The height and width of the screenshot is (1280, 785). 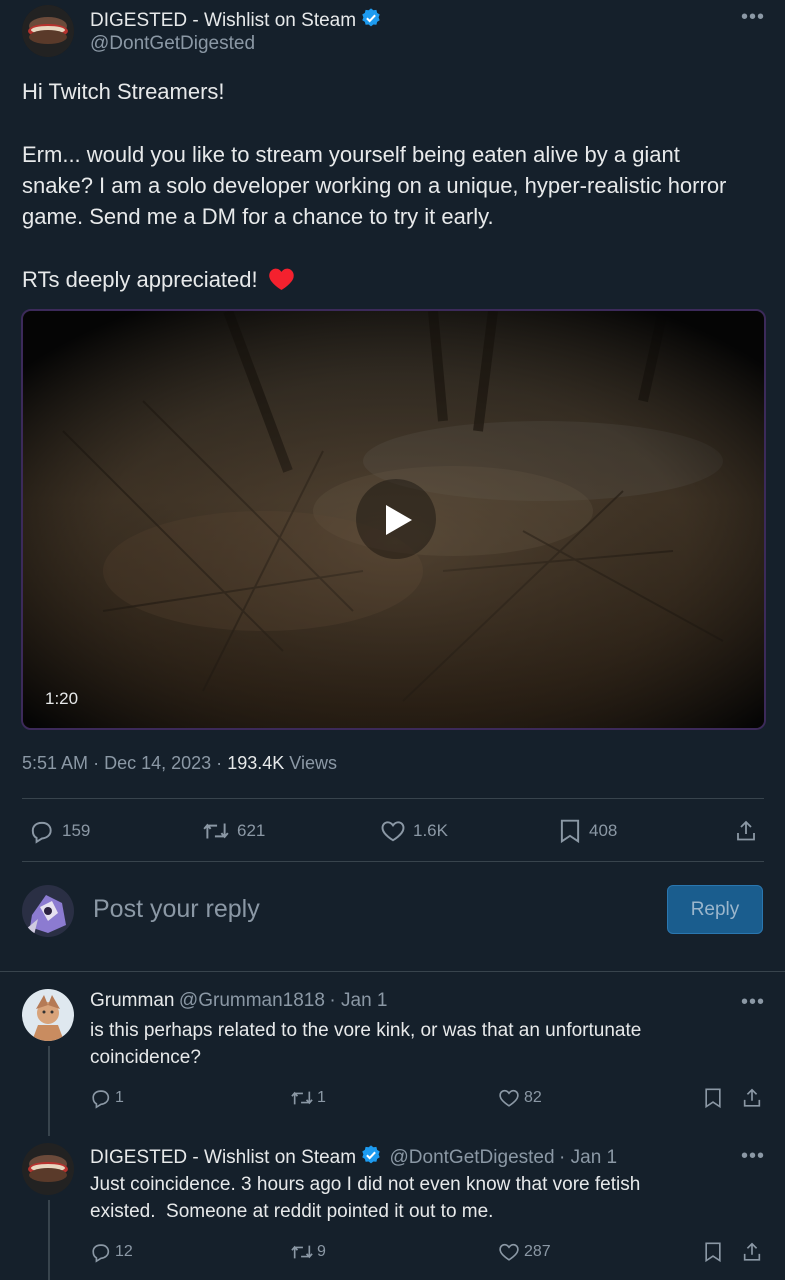 I want to click on tweet-text-line: Hi Twitch Streamers!, so click(x=123, y=91).